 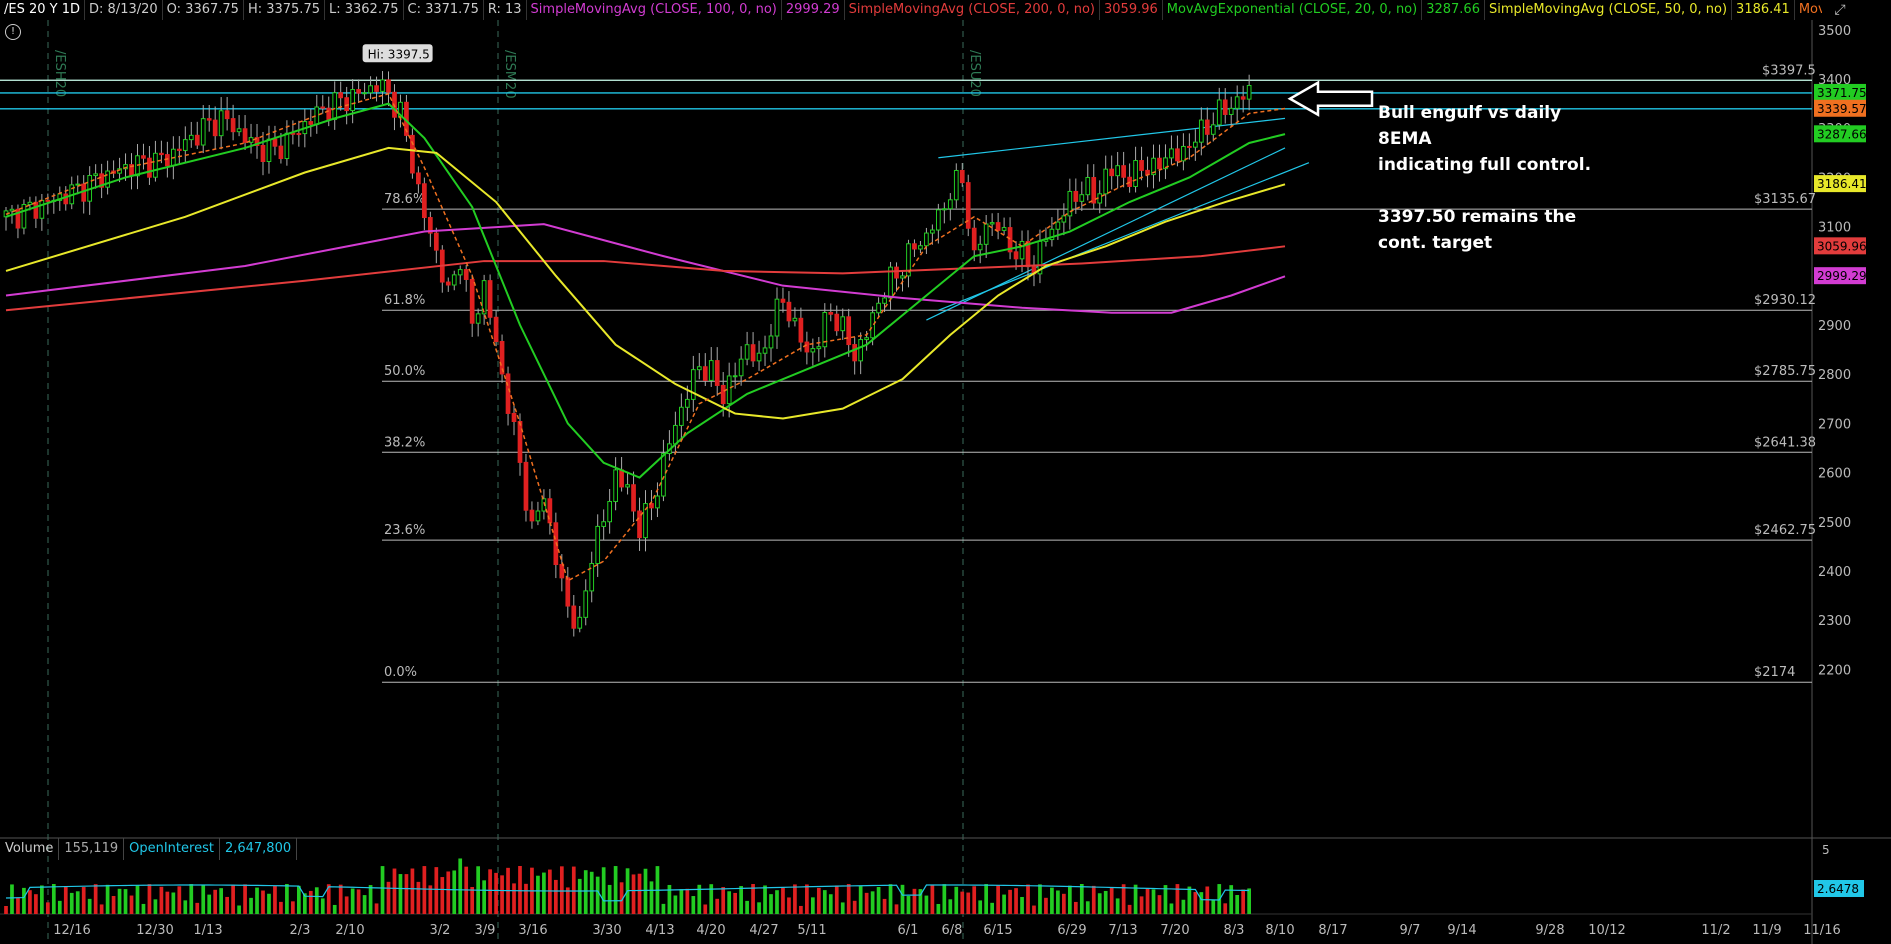 I want to click on contract-label: /ESU20, so click(x=974, y=73).